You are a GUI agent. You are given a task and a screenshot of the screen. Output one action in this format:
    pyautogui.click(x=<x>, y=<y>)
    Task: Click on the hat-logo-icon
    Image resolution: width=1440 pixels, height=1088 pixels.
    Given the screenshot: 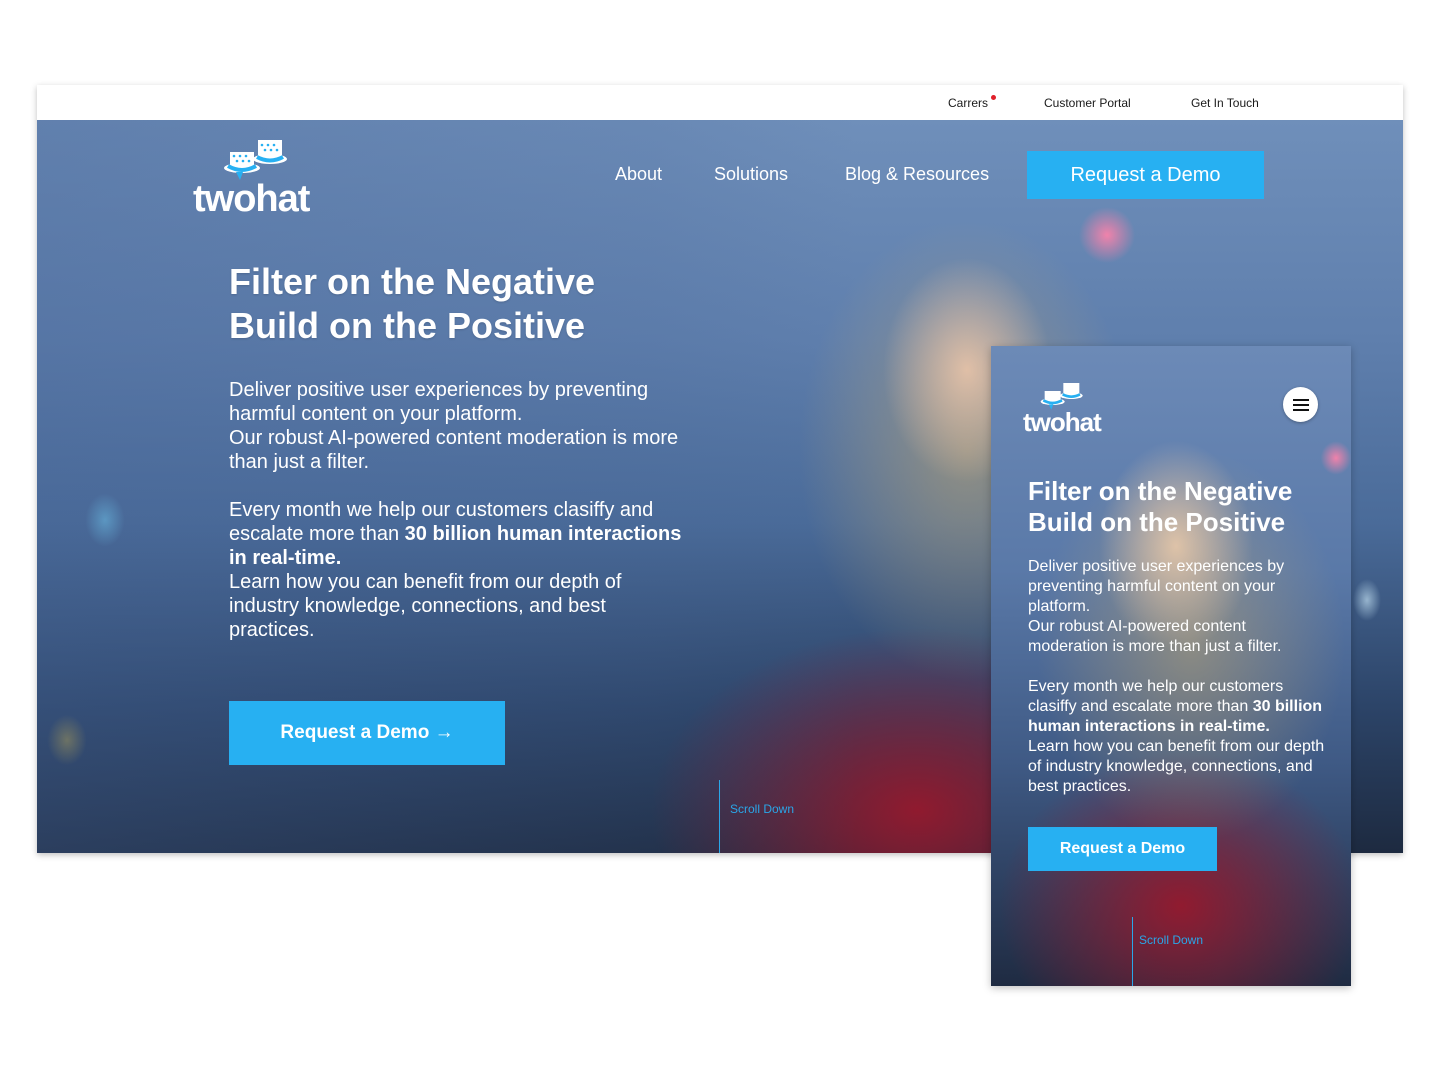 What is the action you would take?
    pyautogui.click(x=255, y=160)
    